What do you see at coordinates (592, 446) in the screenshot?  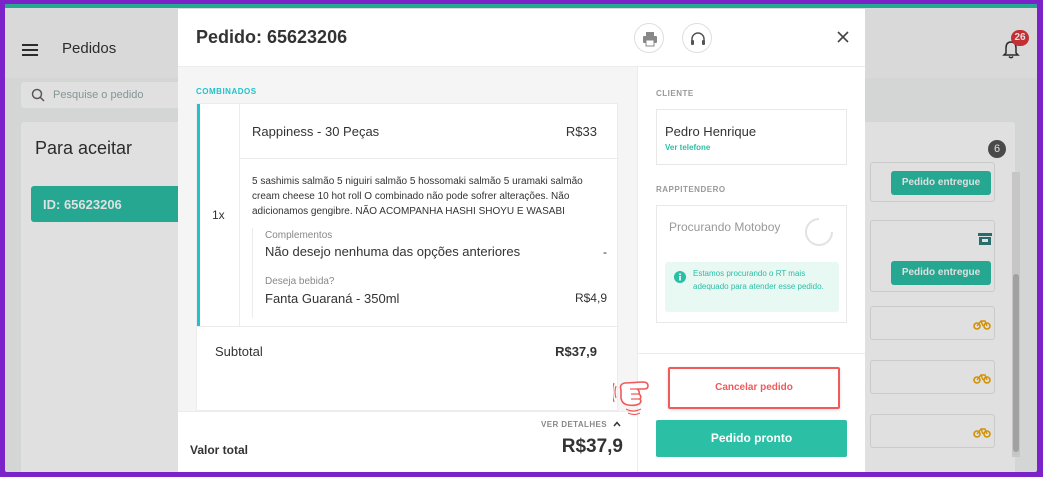 I see `total-value: R$37,9` at bounding box center [592, 446].